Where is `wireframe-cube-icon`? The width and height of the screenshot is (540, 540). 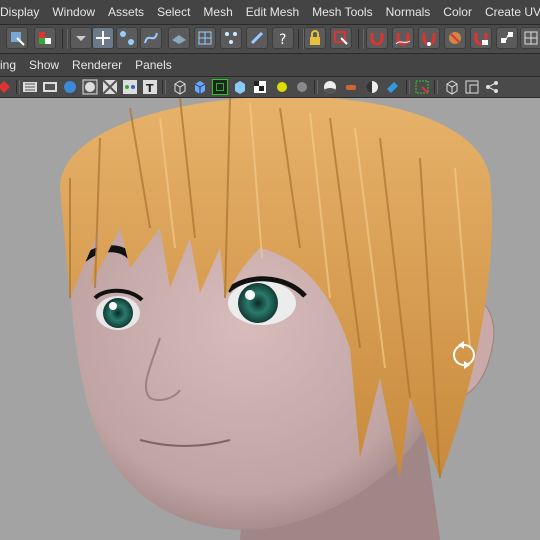 wireframe-cube-icon is located at coordinates (180, 87).